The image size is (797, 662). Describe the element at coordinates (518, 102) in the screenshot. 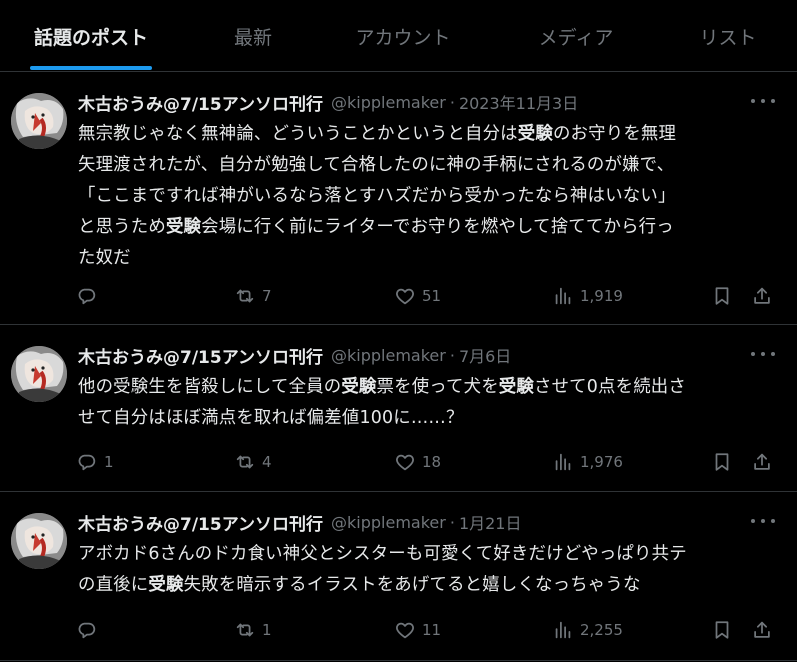

I see `post-date: 2023年11月3日` at that location.